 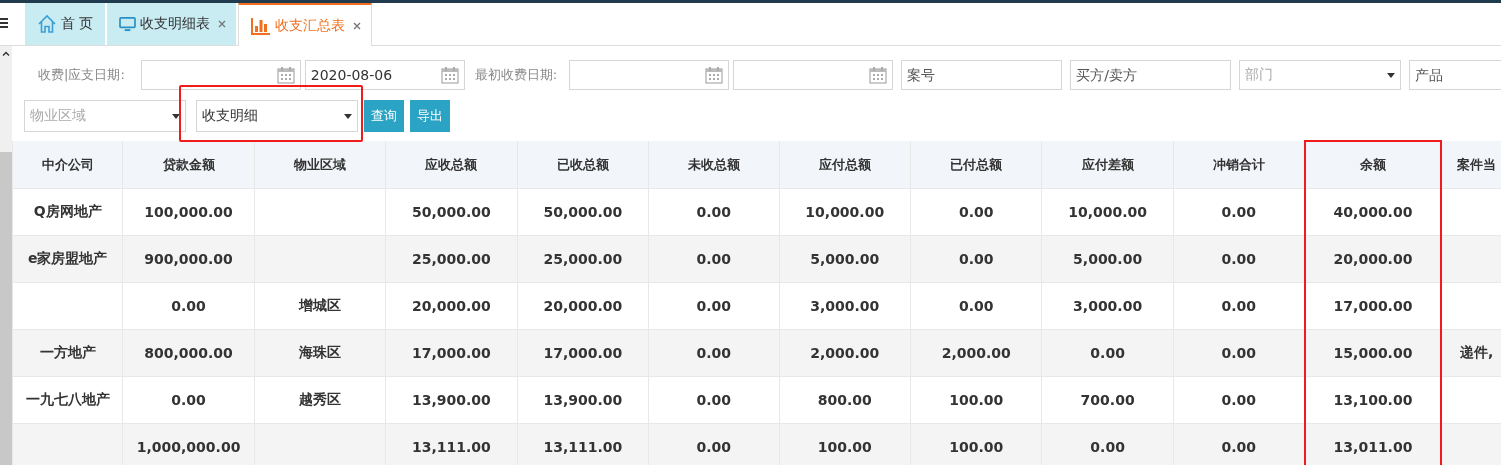 I want to click on field-label: 最初收费日期:, so click(x=516, y=75).